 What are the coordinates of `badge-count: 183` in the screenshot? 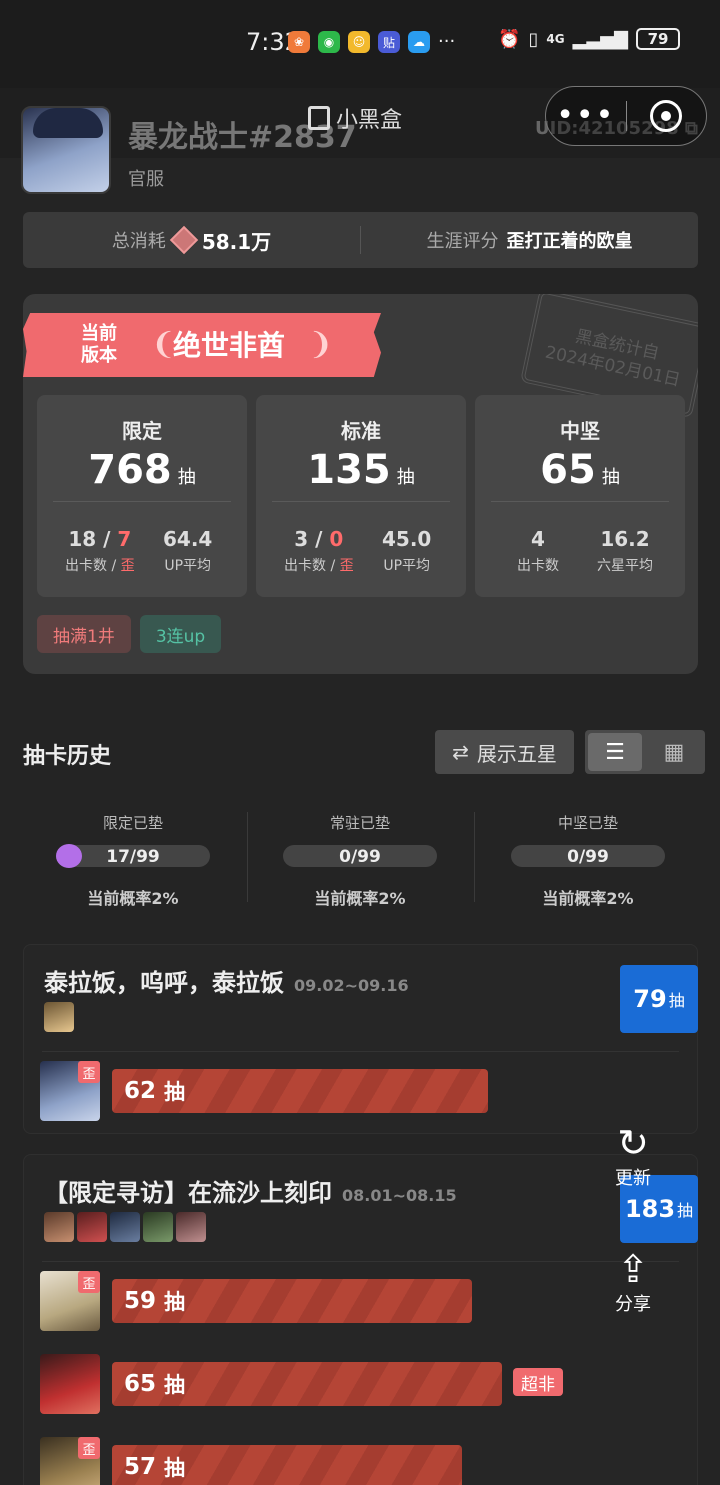 It's located at (650, 1209).